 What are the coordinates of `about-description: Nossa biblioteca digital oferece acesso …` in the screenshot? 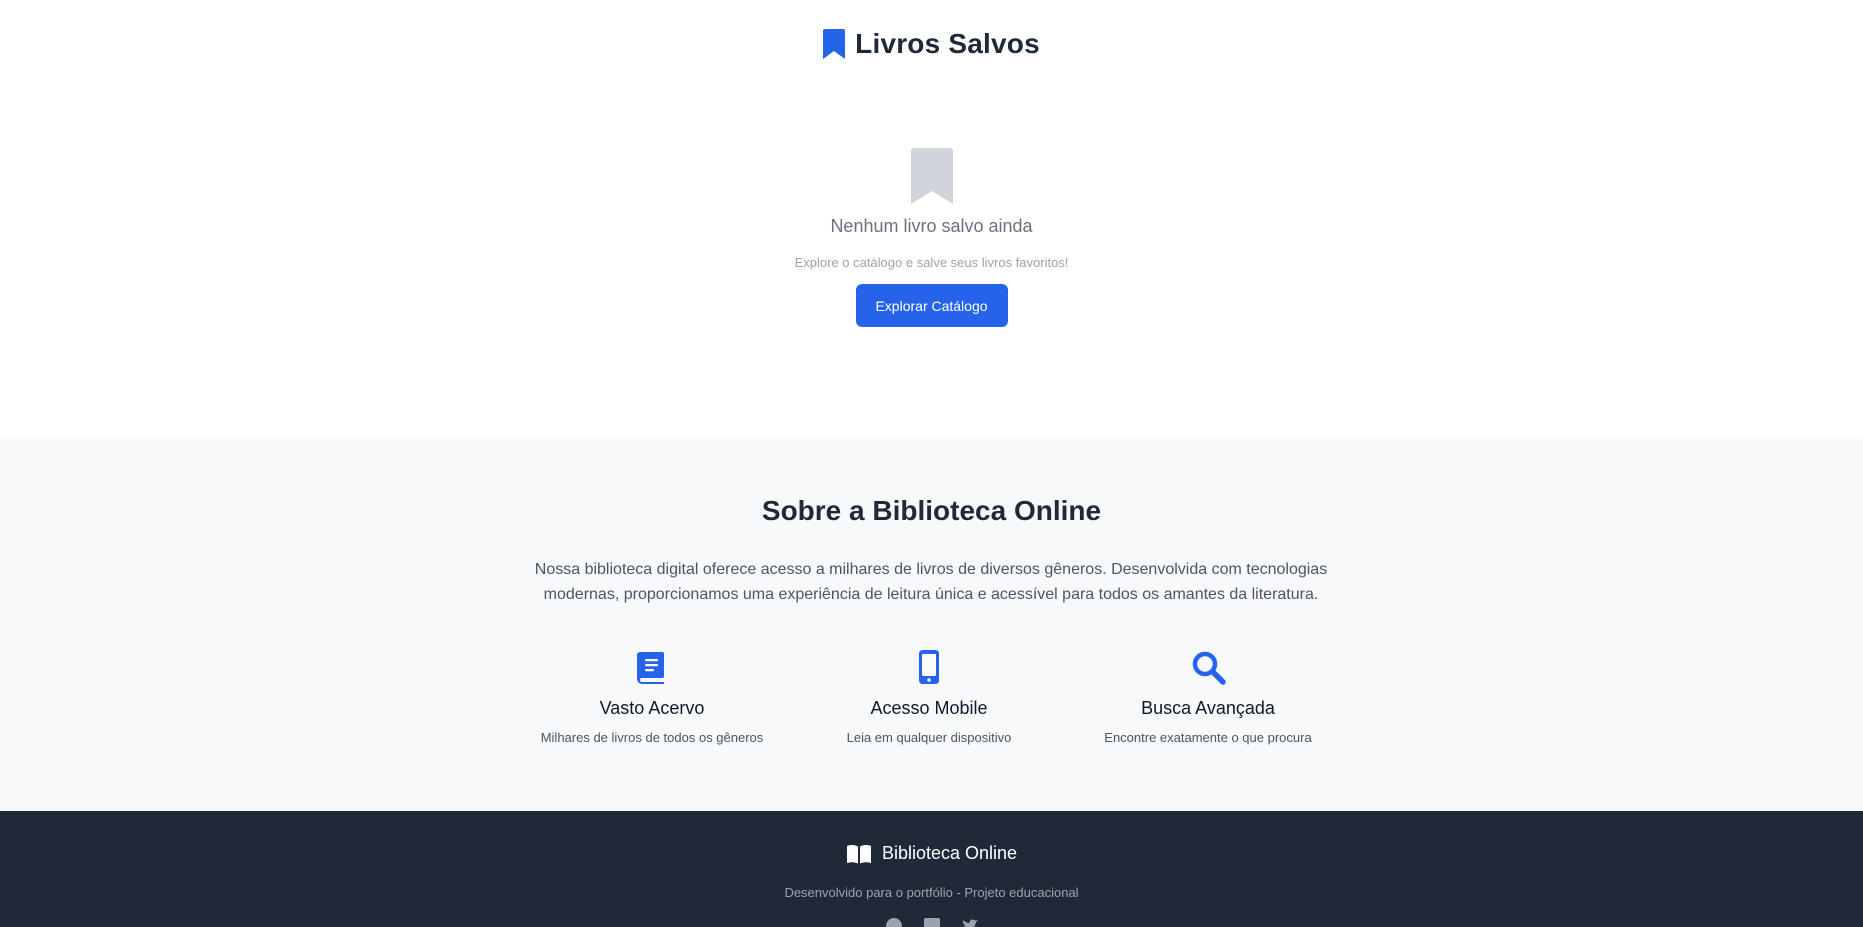 It's located at (931, 582).